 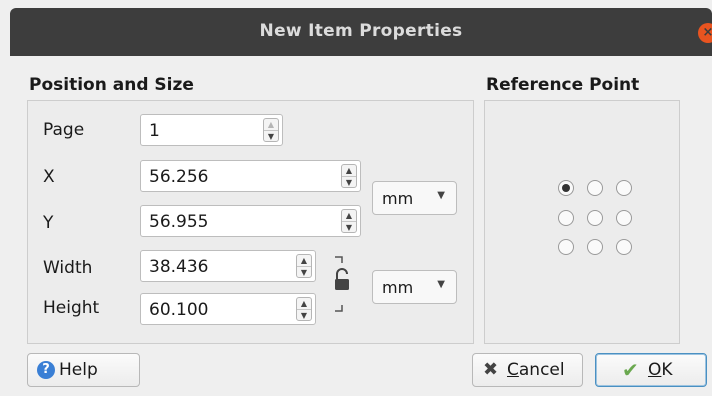 What do you see at coordinates (667, 370) in the screenshot?
I see `ok-rest: K` at bounding box center [667, 370].